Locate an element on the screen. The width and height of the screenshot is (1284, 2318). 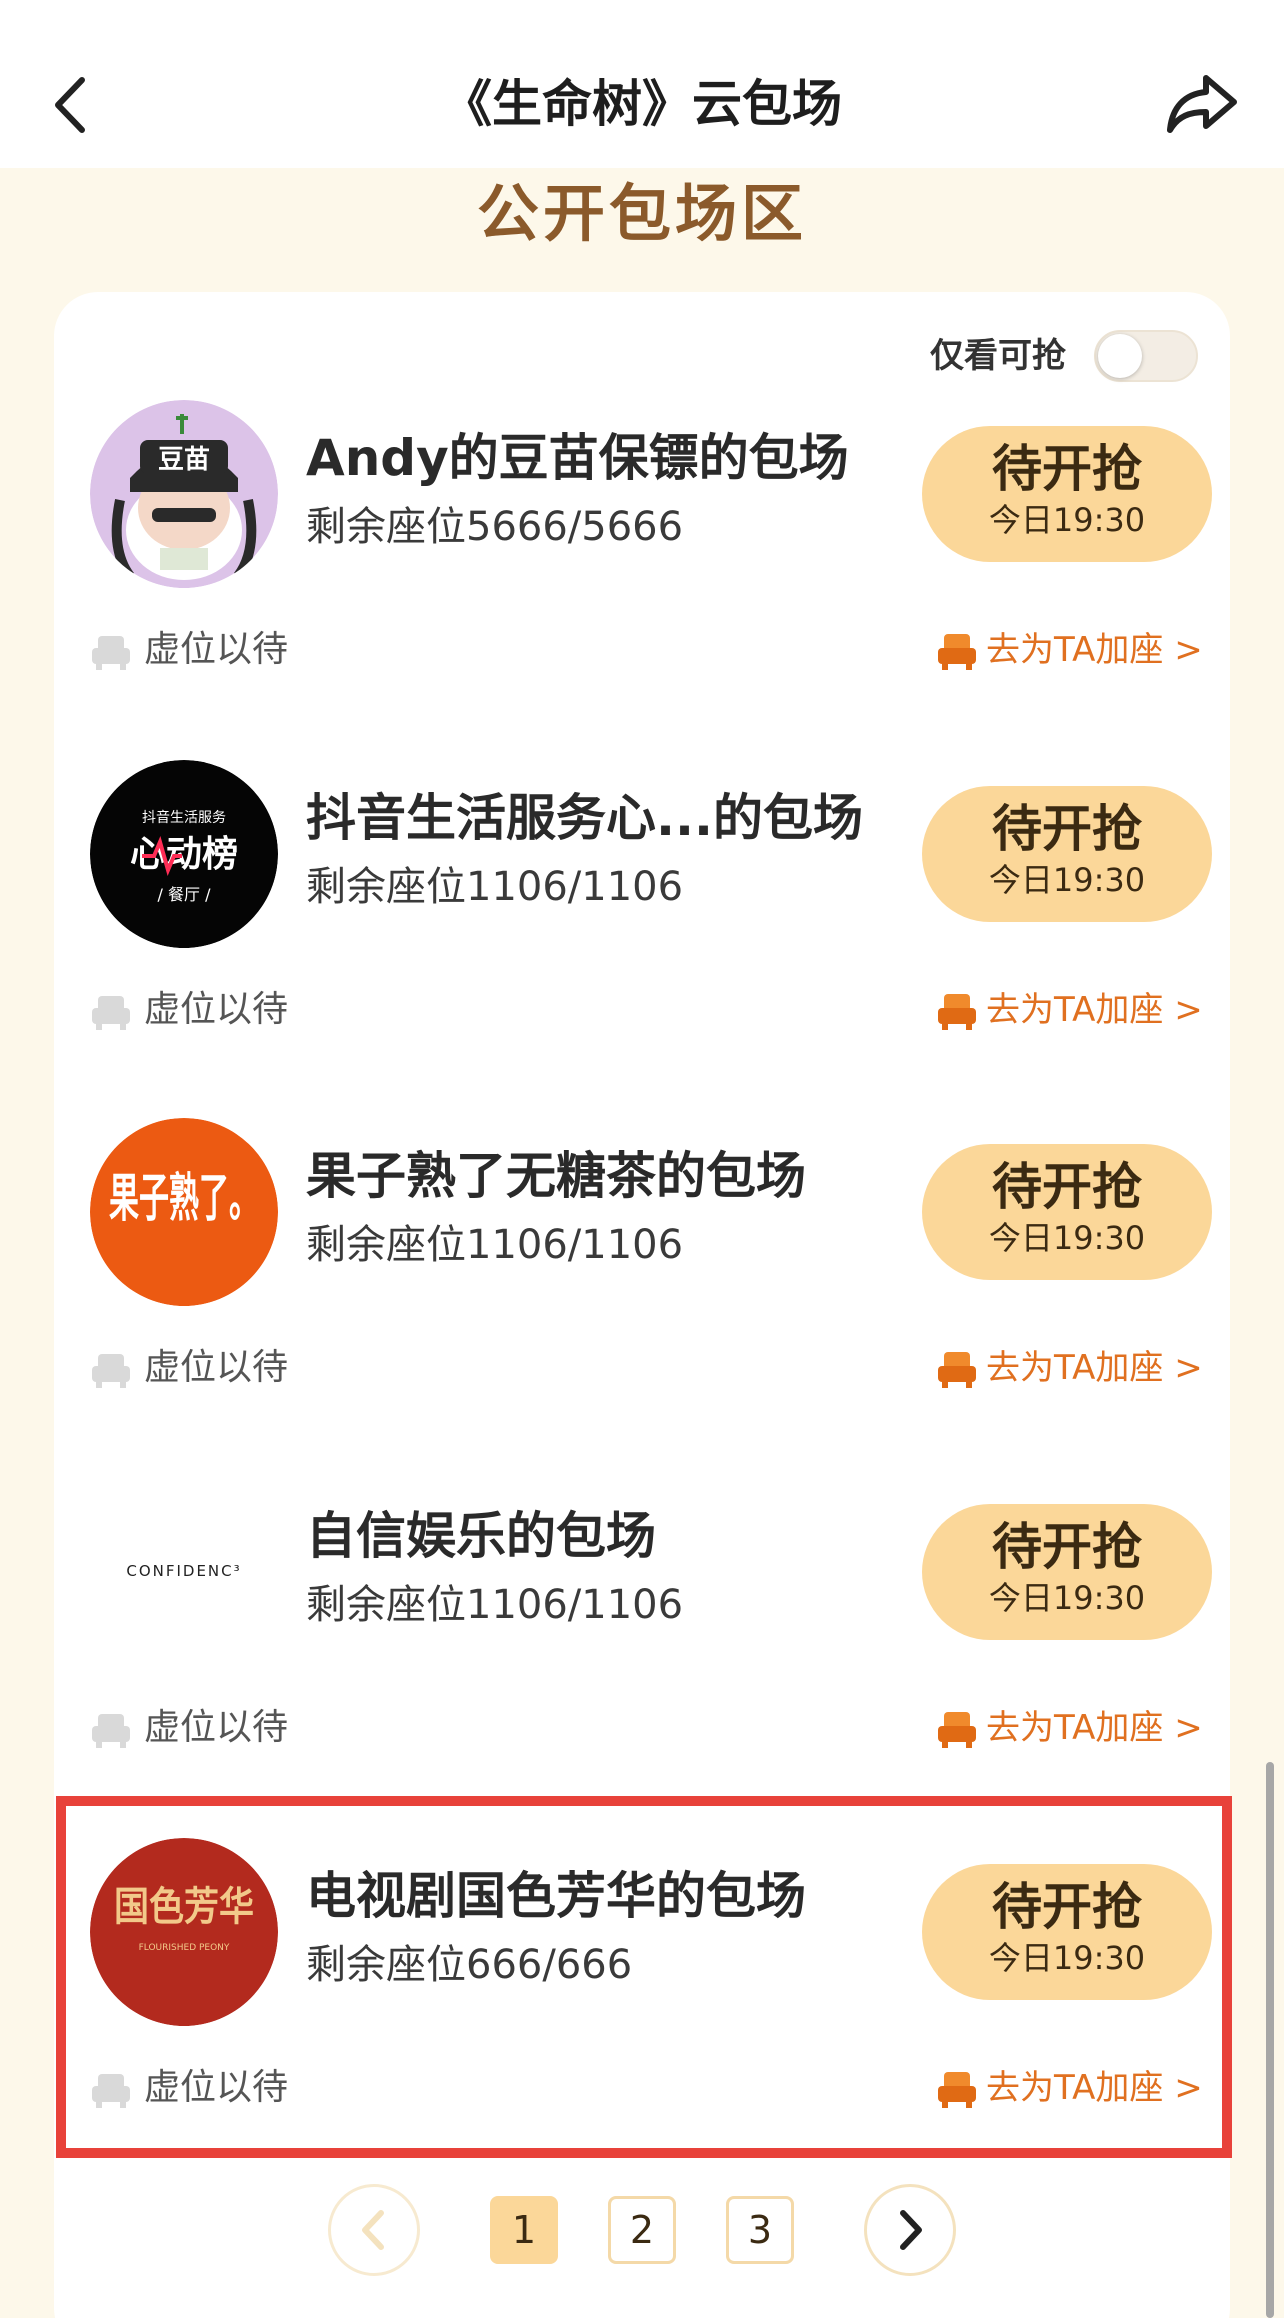
item-name: 果子熟了无糖茶的包场 is located at coordinates (556, 1176).